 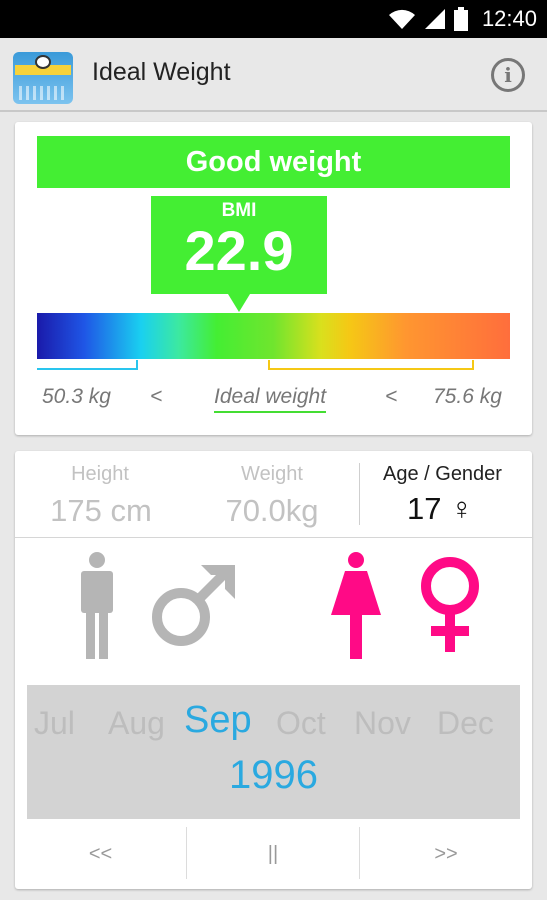 I want to click on column-divider, so click(x=359, y=494).